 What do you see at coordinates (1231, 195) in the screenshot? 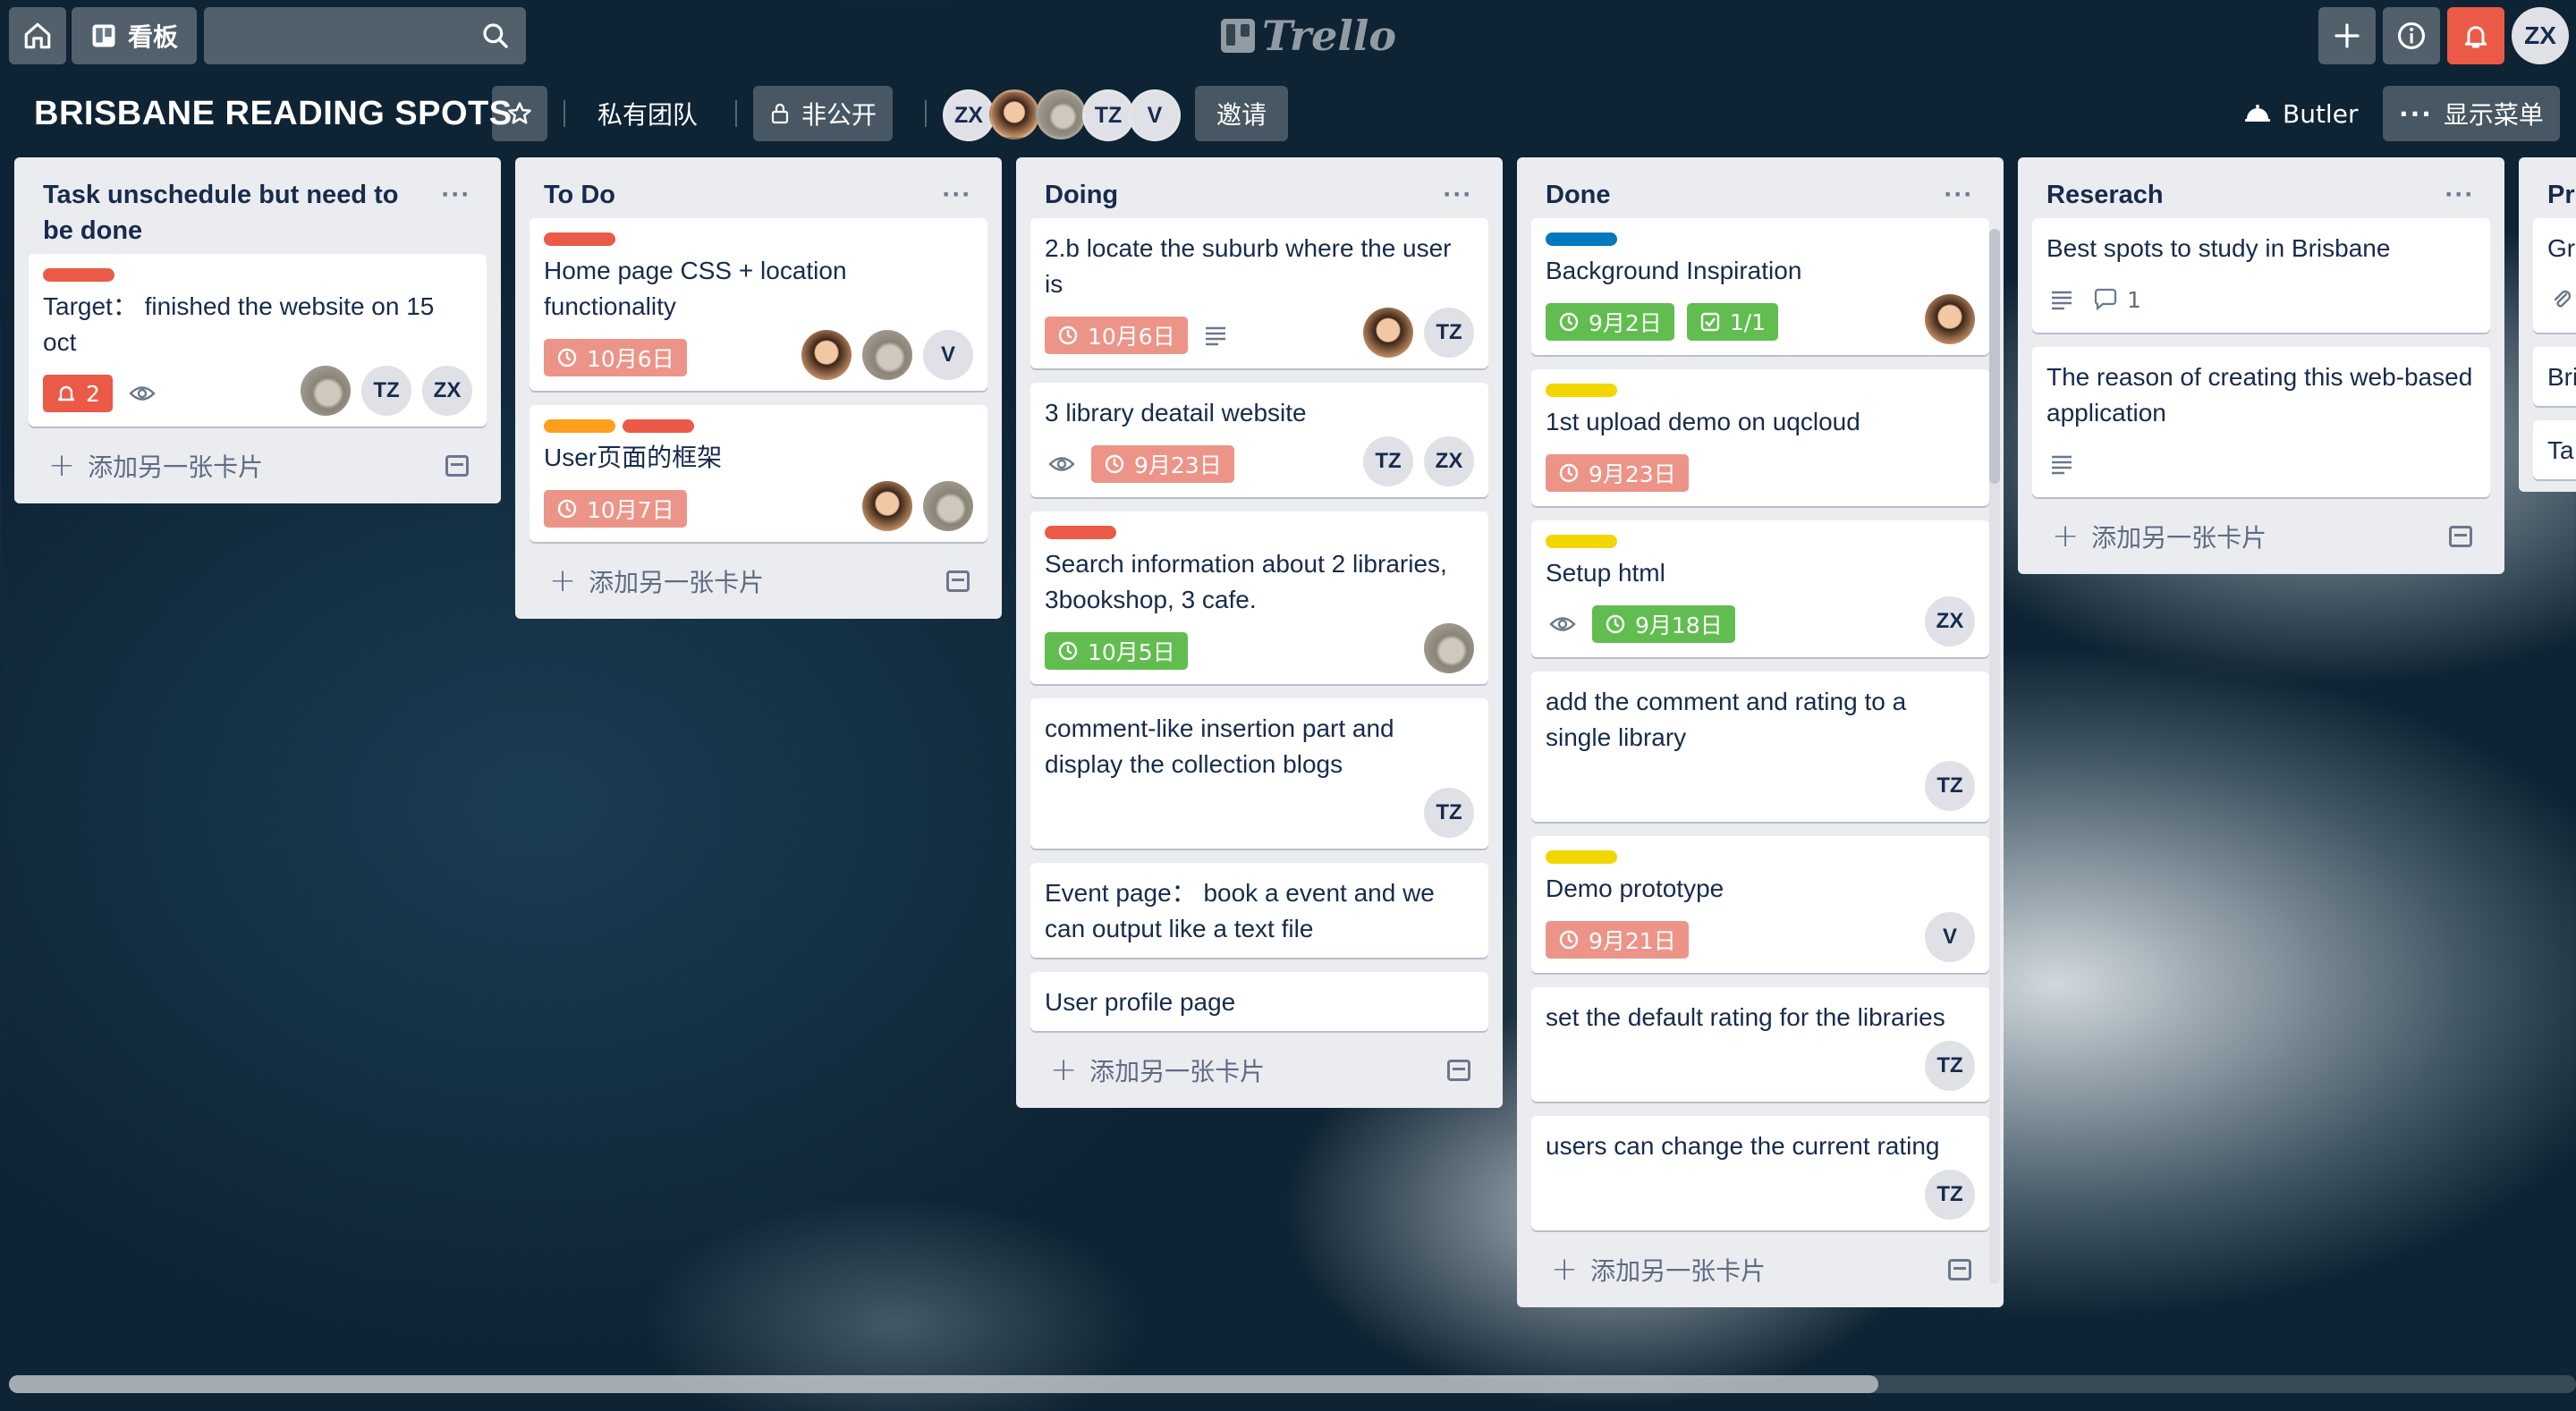
I see `list-title: Doing` at bounding box center [1231, 195].